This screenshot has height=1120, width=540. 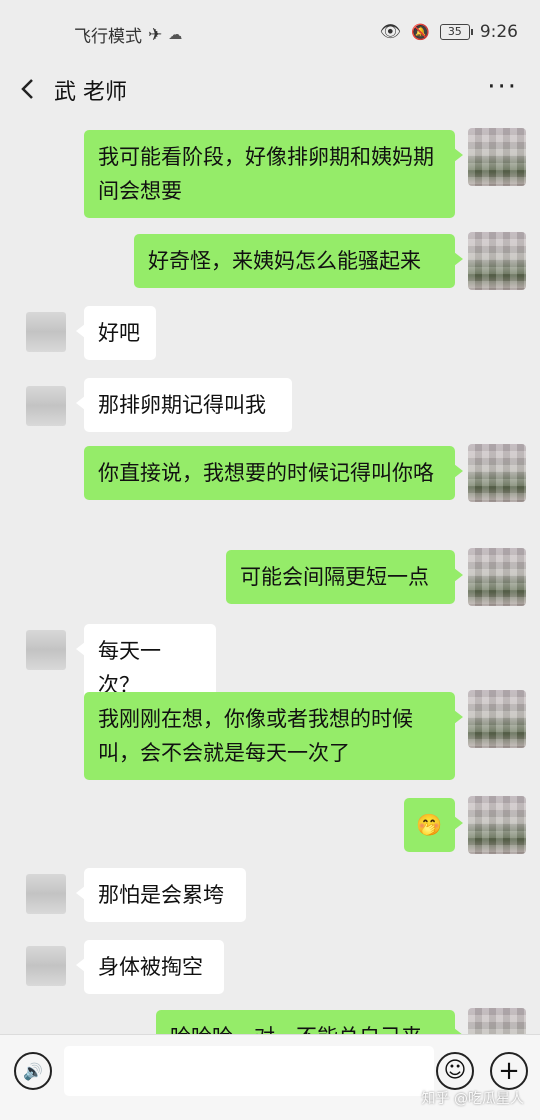 I want to click on back-button, so click(x=27, y=89).